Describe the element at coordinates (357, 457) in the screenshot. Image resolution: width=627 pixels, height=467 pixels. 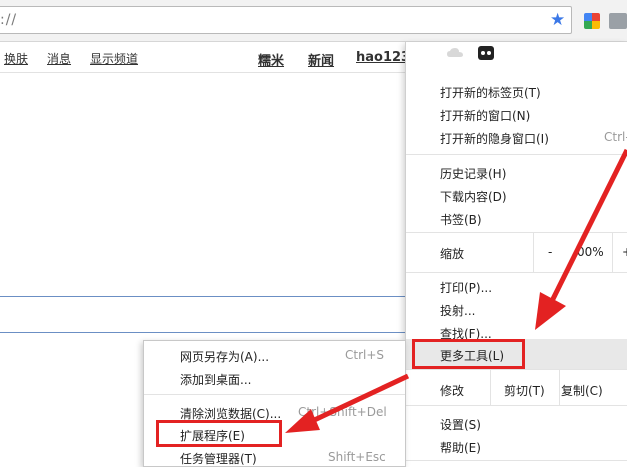
I see `task-manager-shortcut: Shift+Esc` at that location.